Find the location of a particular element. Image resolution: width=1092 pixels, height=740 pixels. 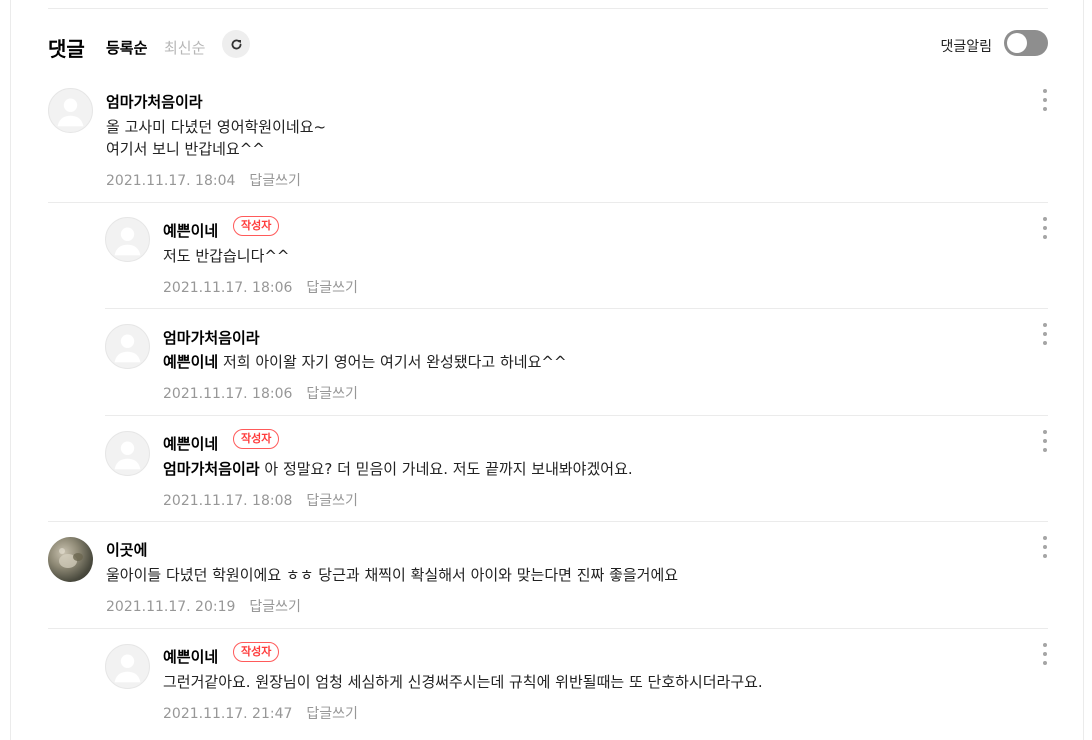

refresh-button is located at coordinates (236, 44).